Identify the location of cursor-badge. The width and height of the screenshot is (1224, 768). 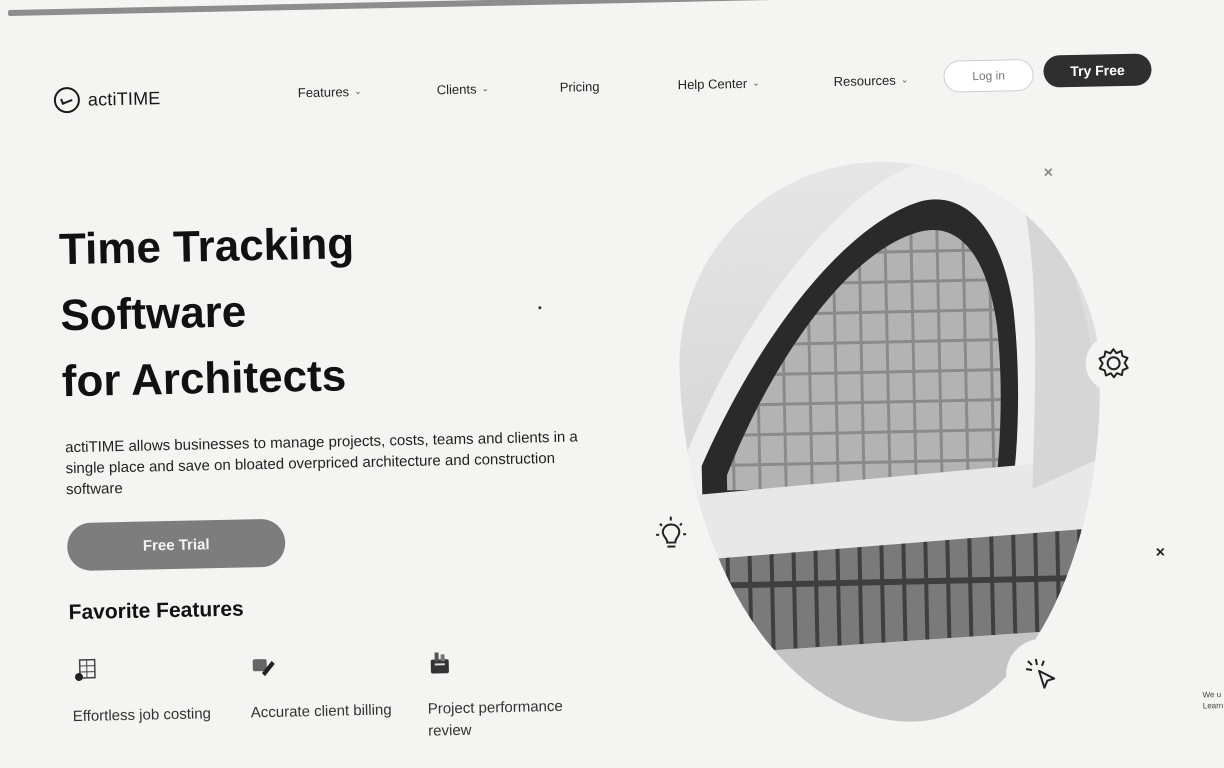
(1041, 674).